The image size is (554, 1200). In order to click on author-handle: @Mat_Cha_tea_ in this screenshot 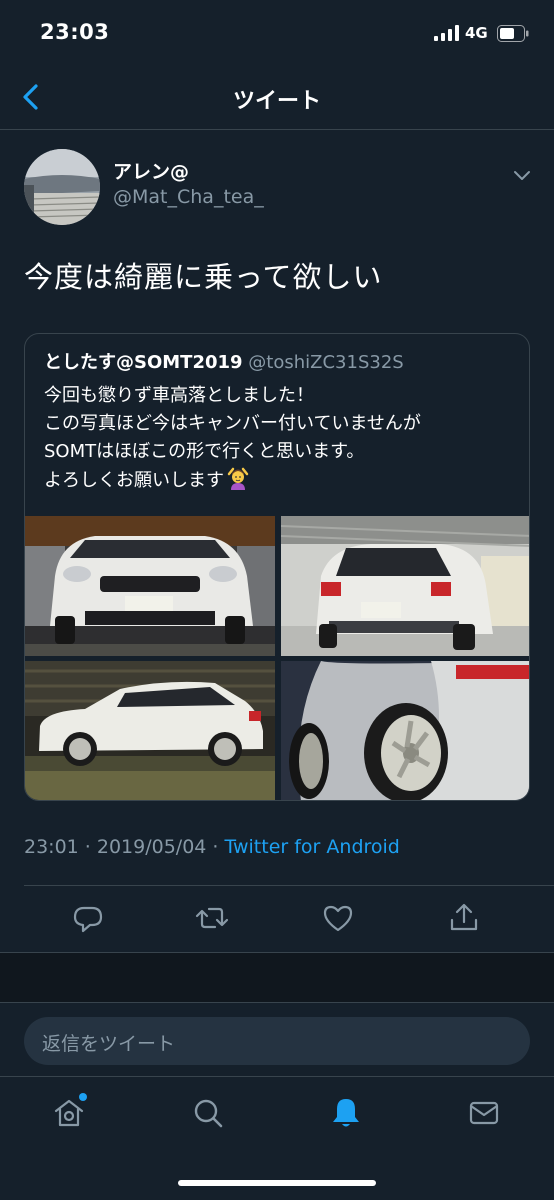, I will do `click(188, 197)`.